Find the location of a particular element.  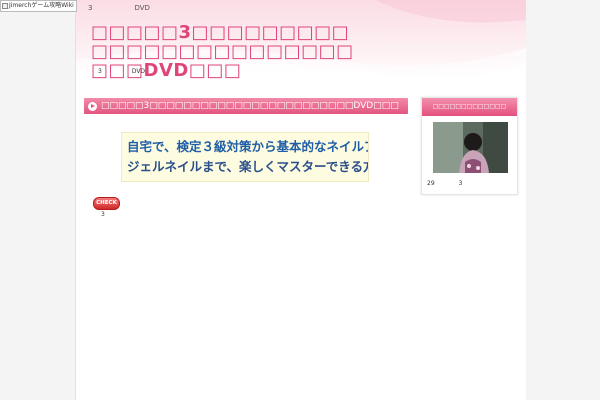

sidebar-photo is located at coordinates (470, 147).